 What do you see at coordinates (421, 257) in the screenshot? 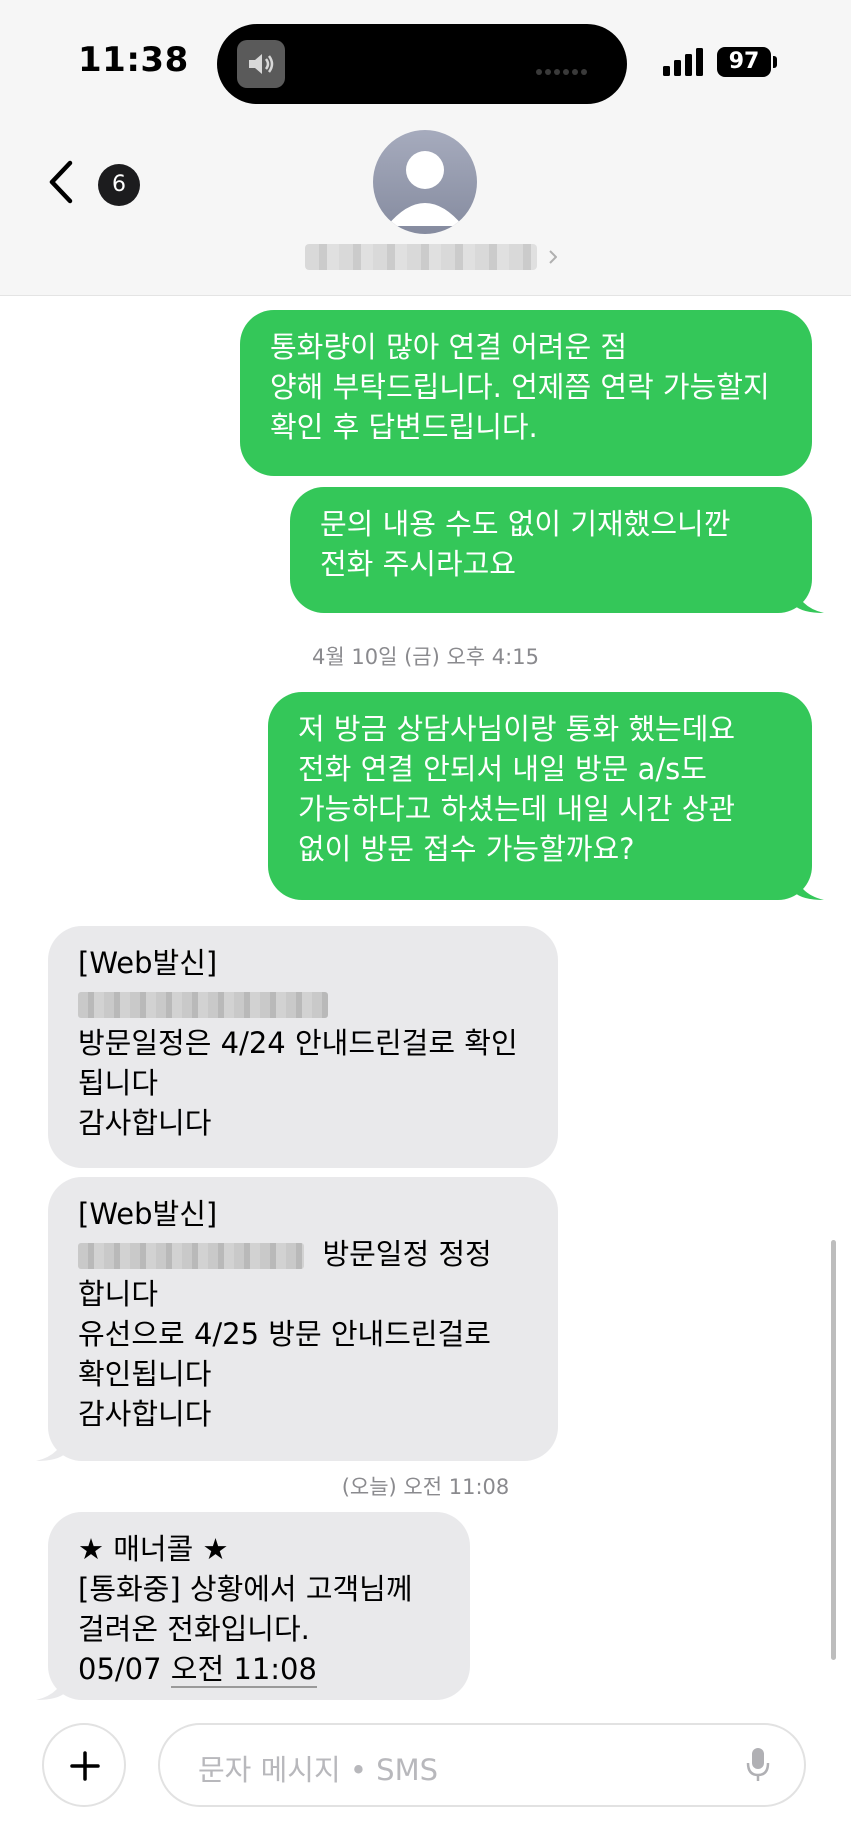
I see `contact-name-redacted` at bounding box center [421, 257].